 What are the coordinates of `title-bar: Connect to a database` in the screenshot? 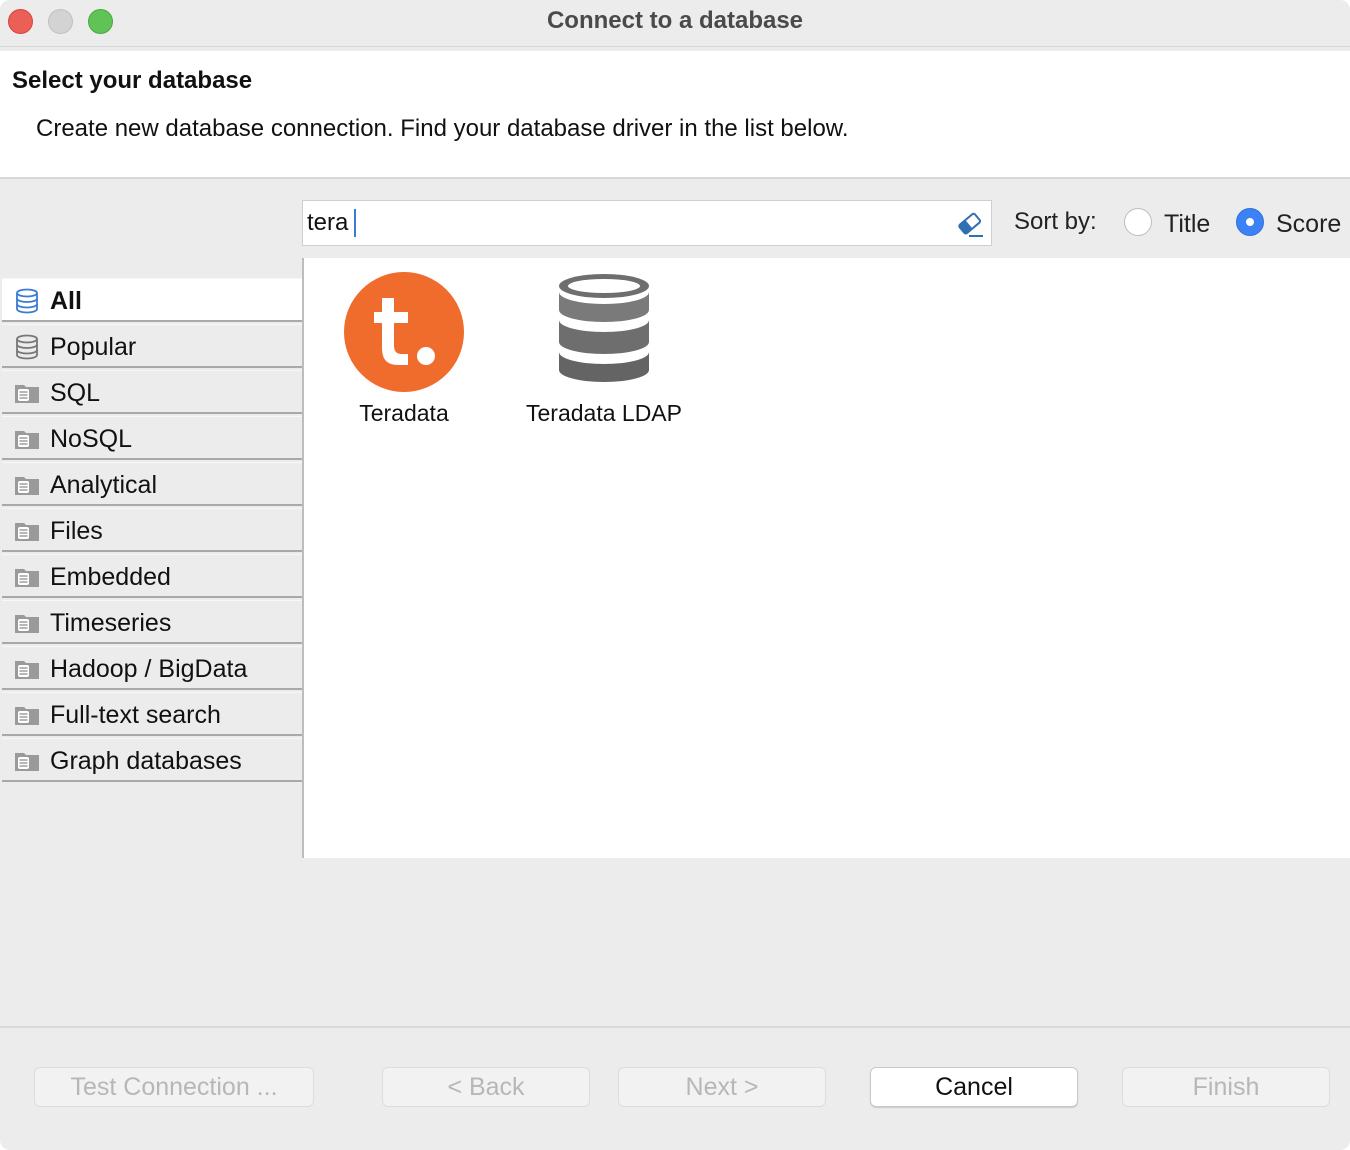 It's located at (675, 23).